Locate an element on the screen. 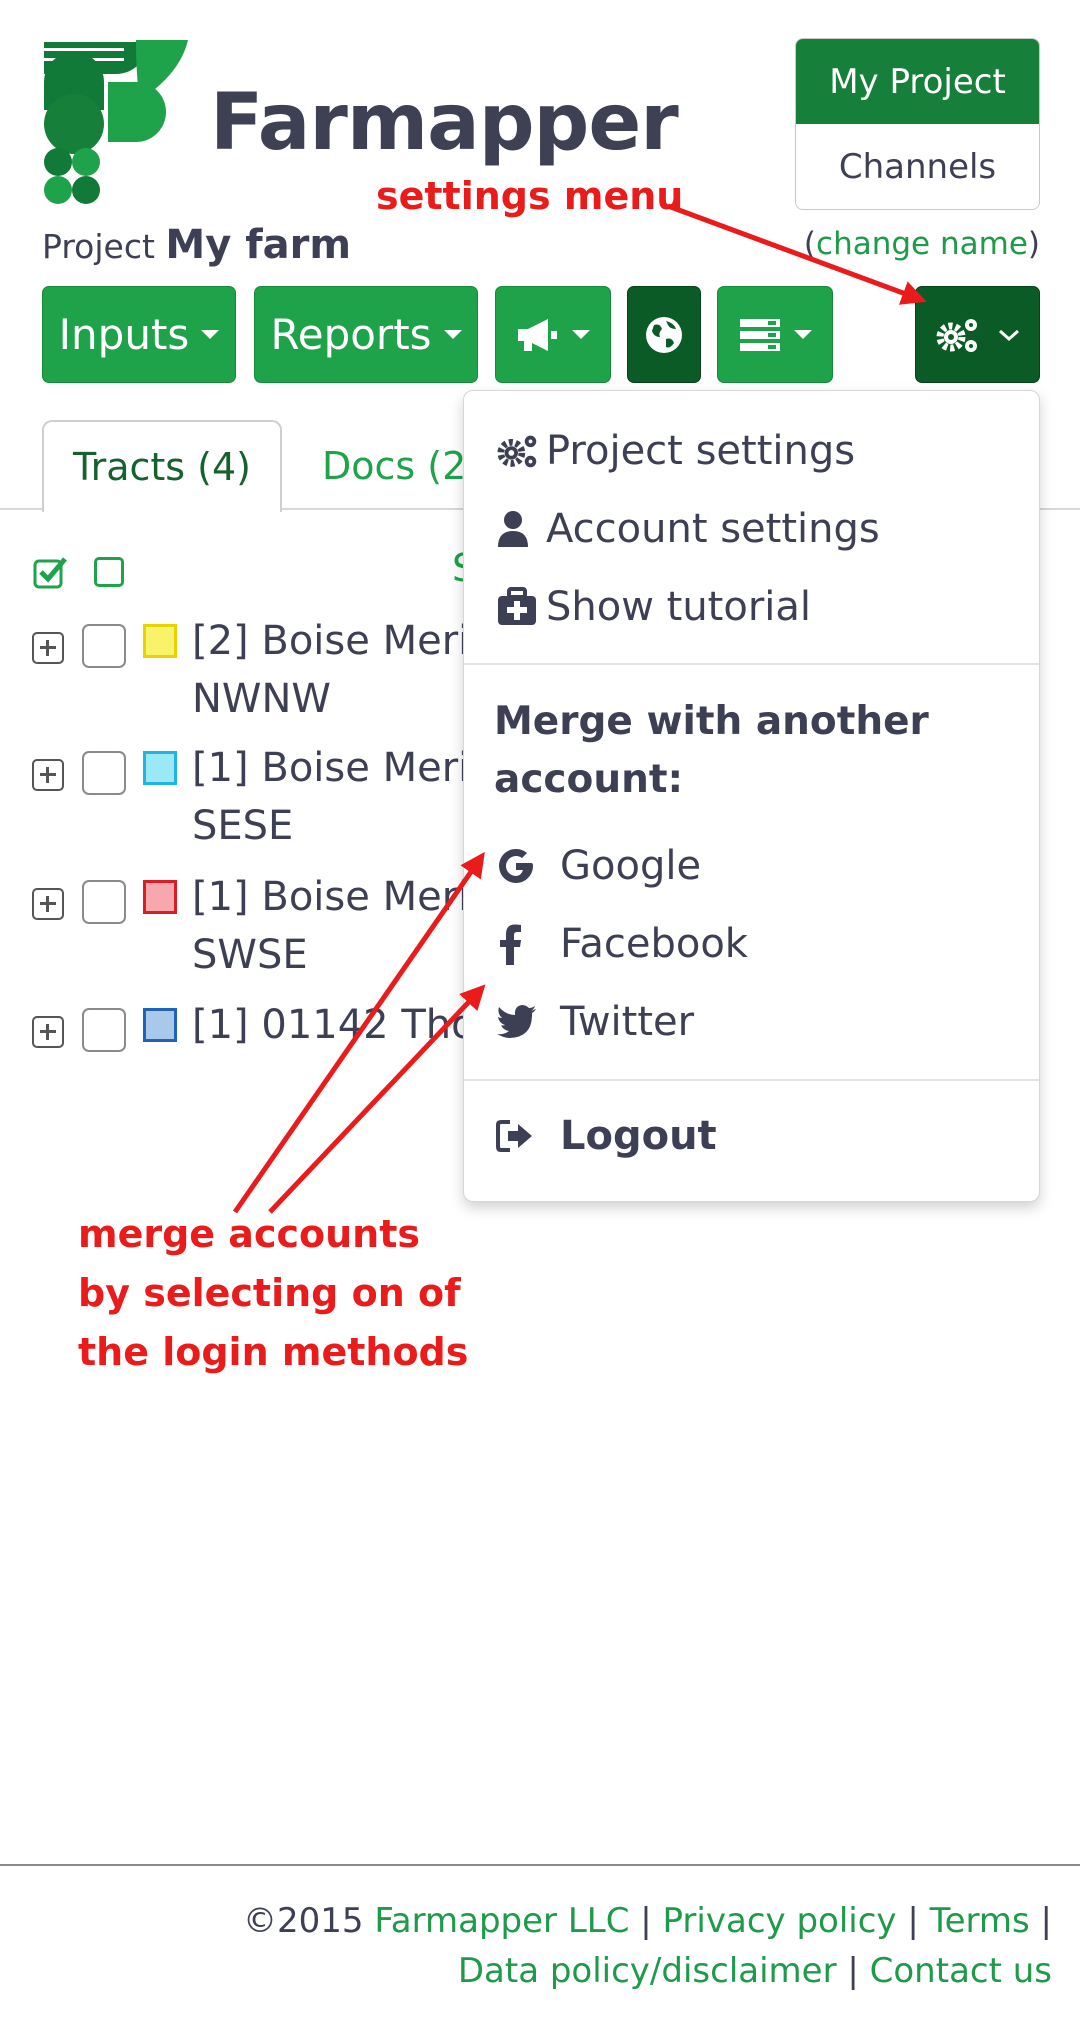  my-project-button: My Project is located at coordinates (917, 81).